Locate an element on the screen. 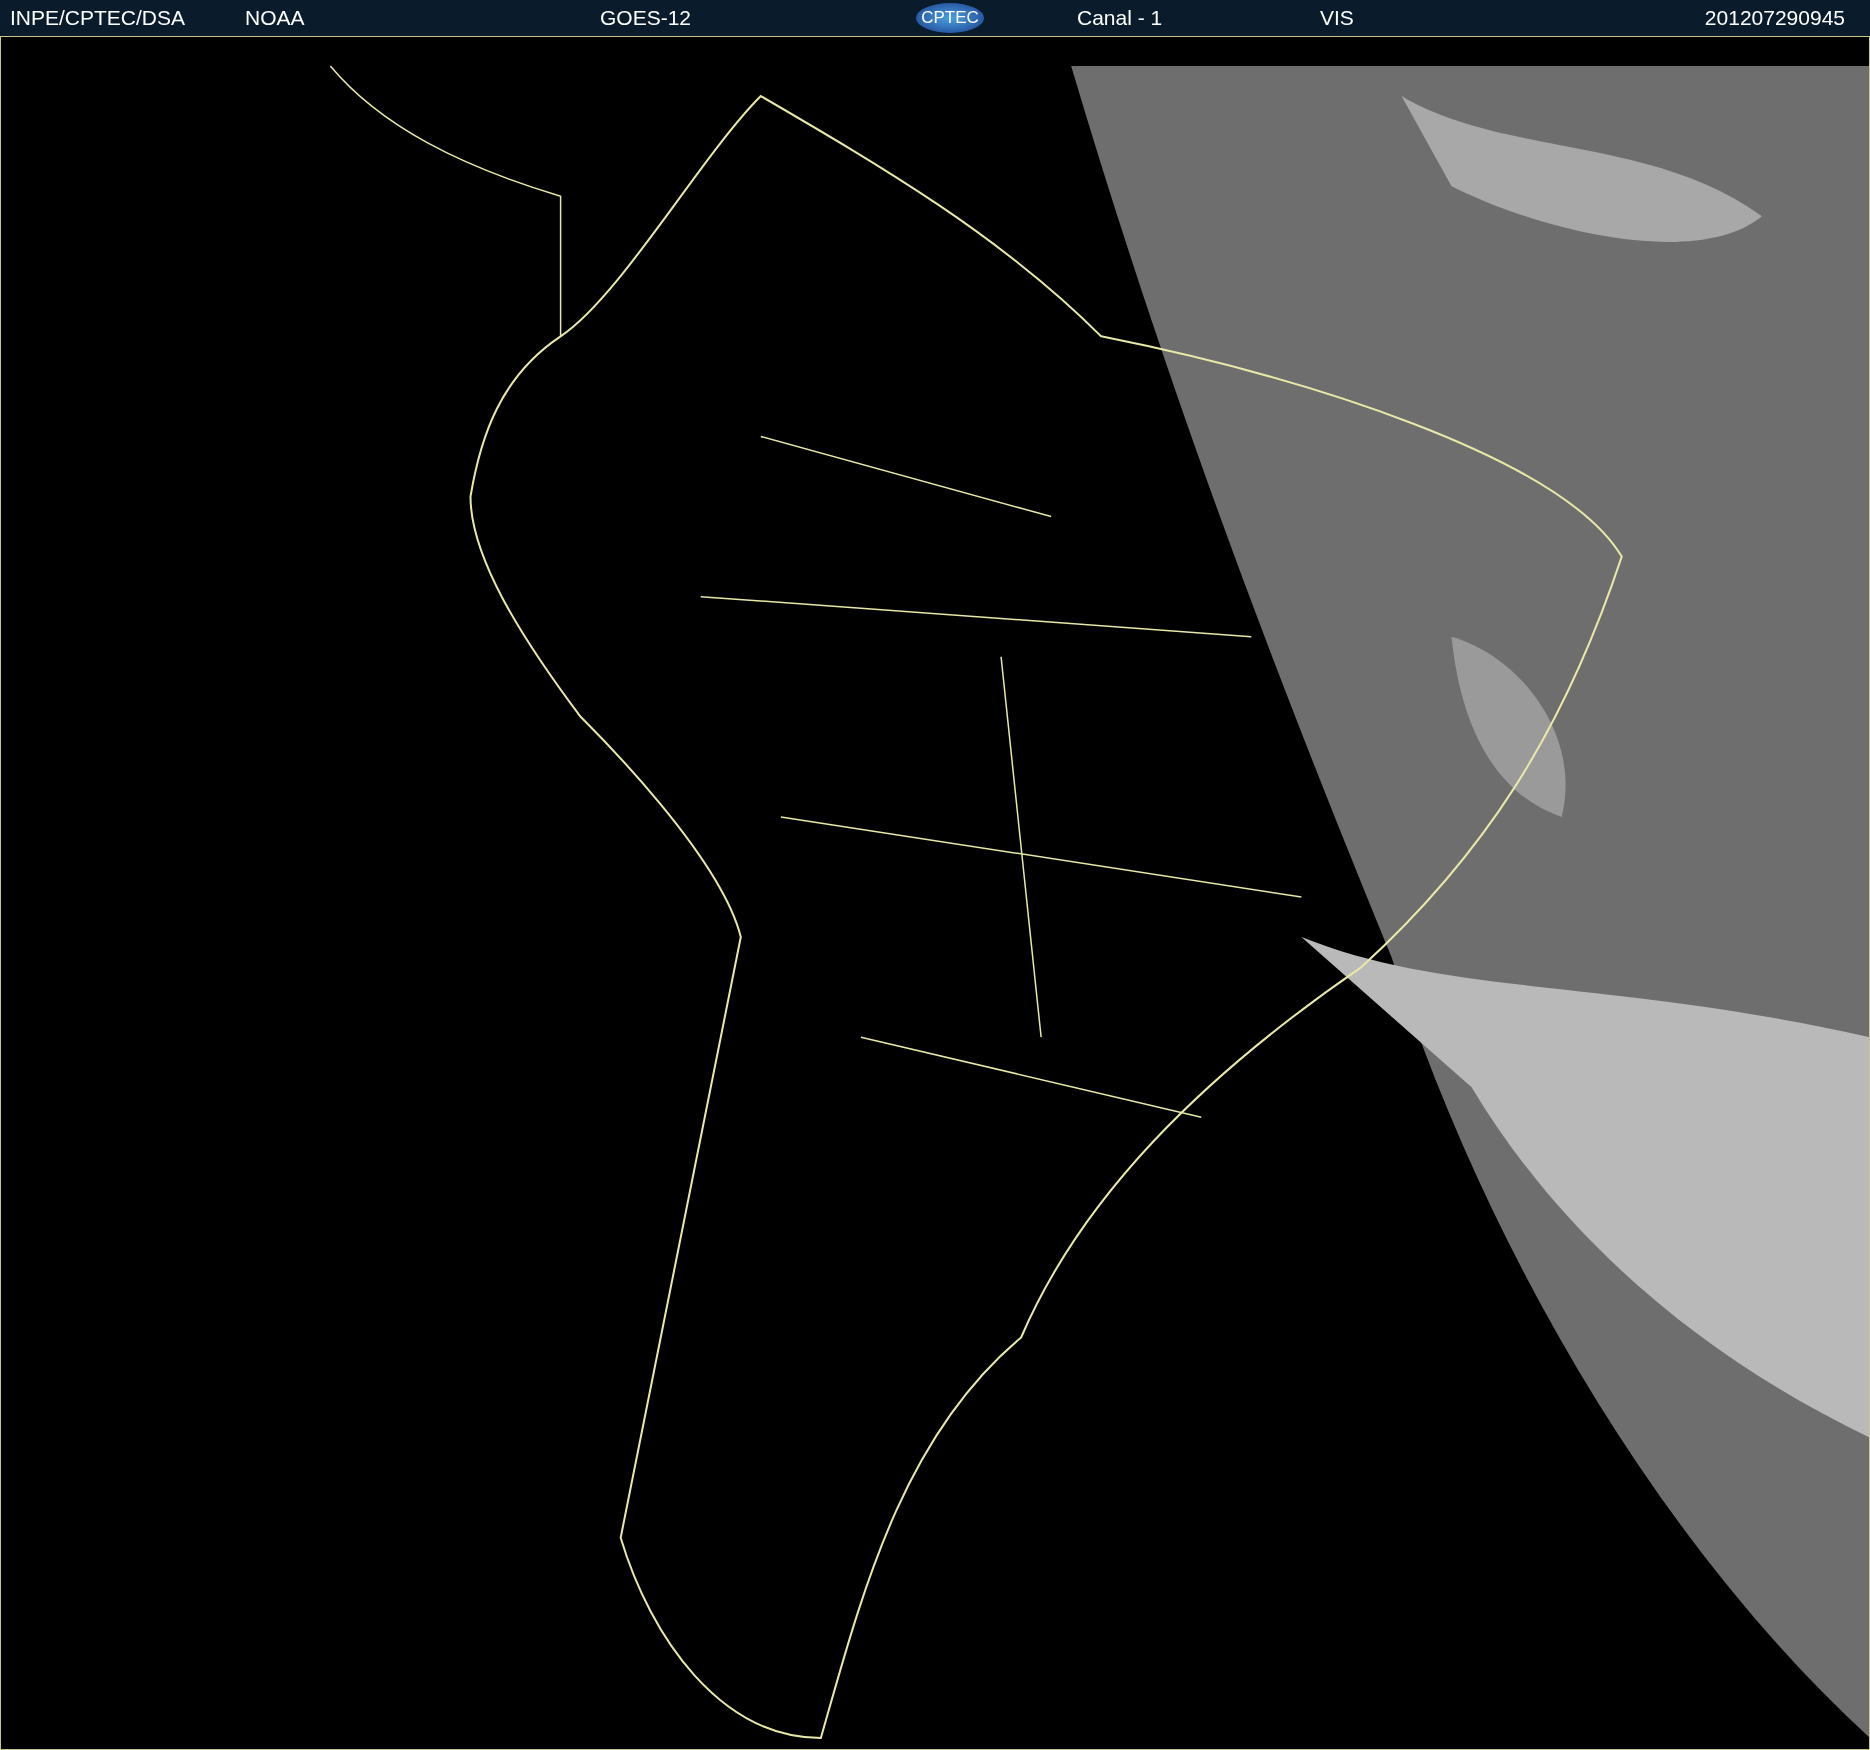 The width and height of the screenshot is (1870, 1750). satellite-label: GOES-12 is located at coordinates (646, 18).